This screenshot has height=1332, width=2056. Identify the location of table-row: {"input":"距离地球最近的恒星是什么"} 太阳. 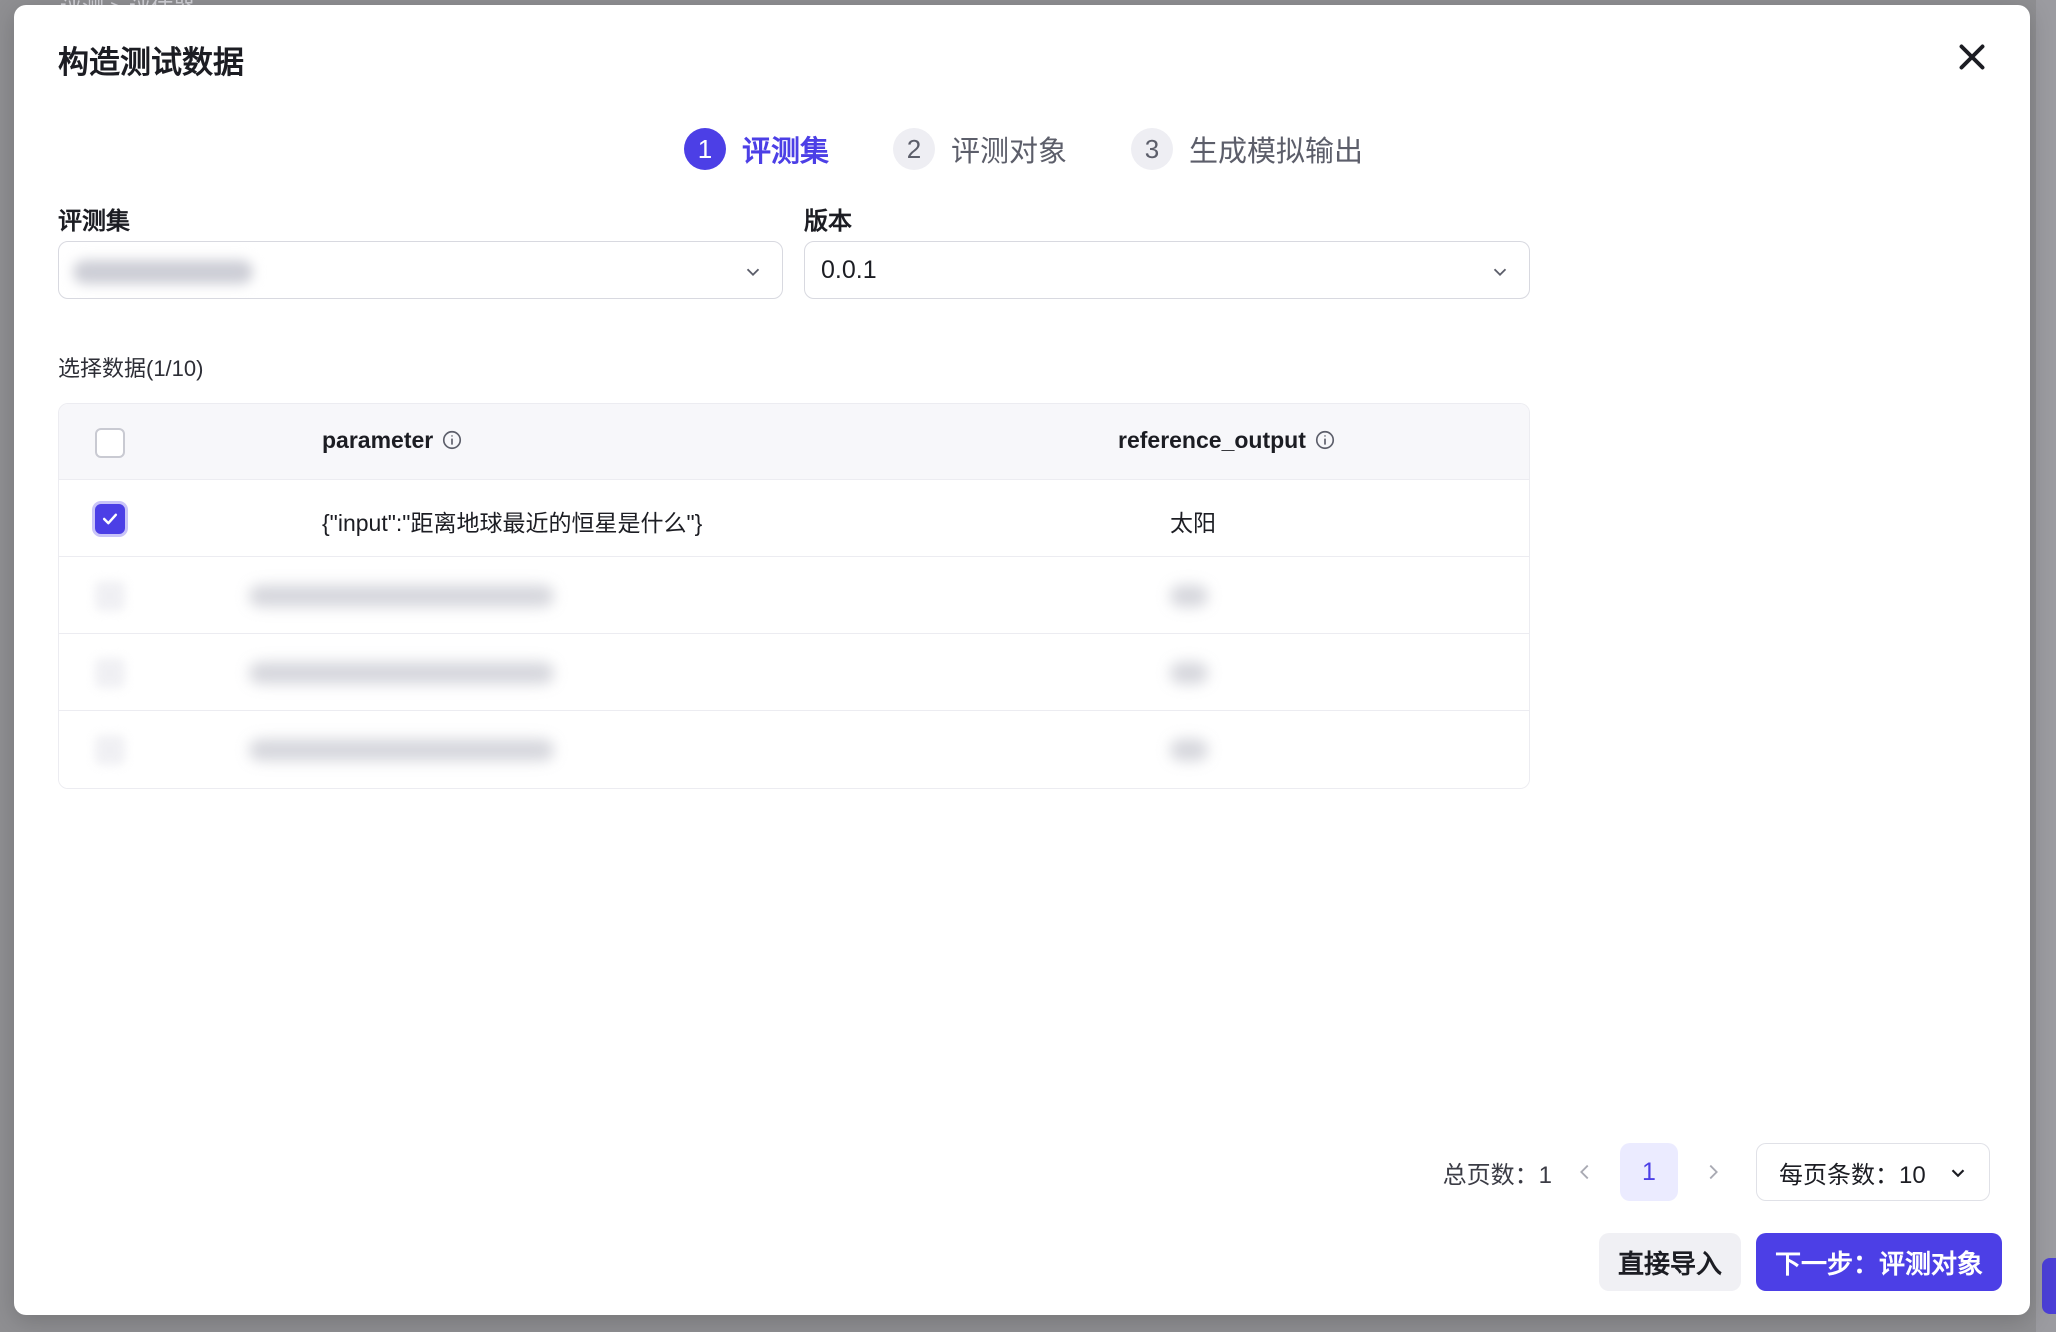
(794, 518).